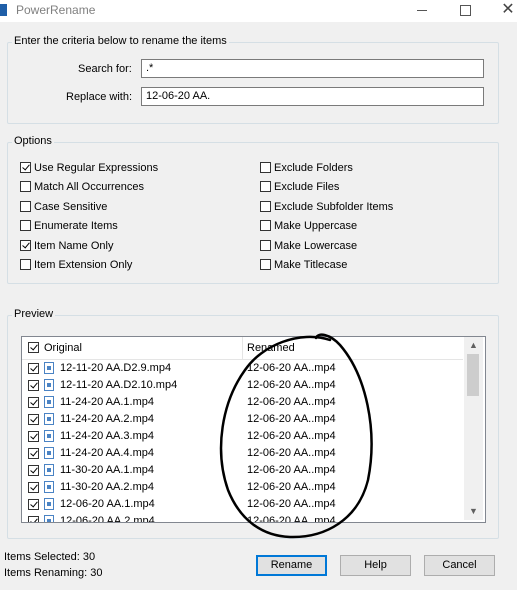 The height and width of the screenshot is (590, 517). Describe the element at coordinates (63, 348) in the screenshot. I see `column-header-original: Original` at that location.